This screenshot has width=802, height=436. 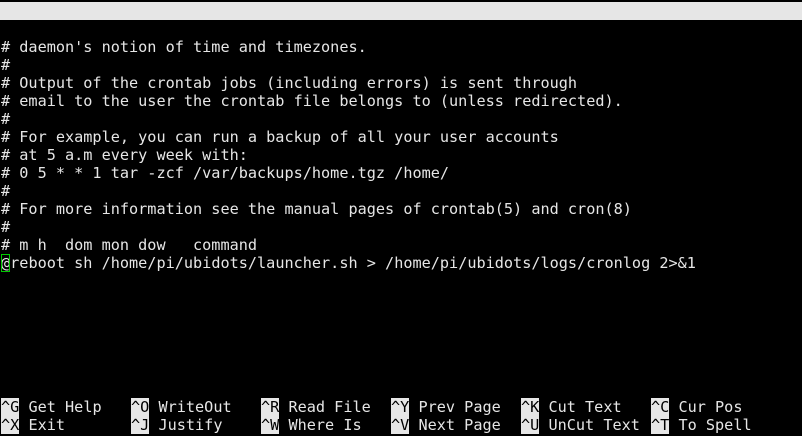 What do you see at coordinates (85, 29) in the screenshot?
I see `app-version: GNU nano 2.2.6` at bounding box center [85, 29].